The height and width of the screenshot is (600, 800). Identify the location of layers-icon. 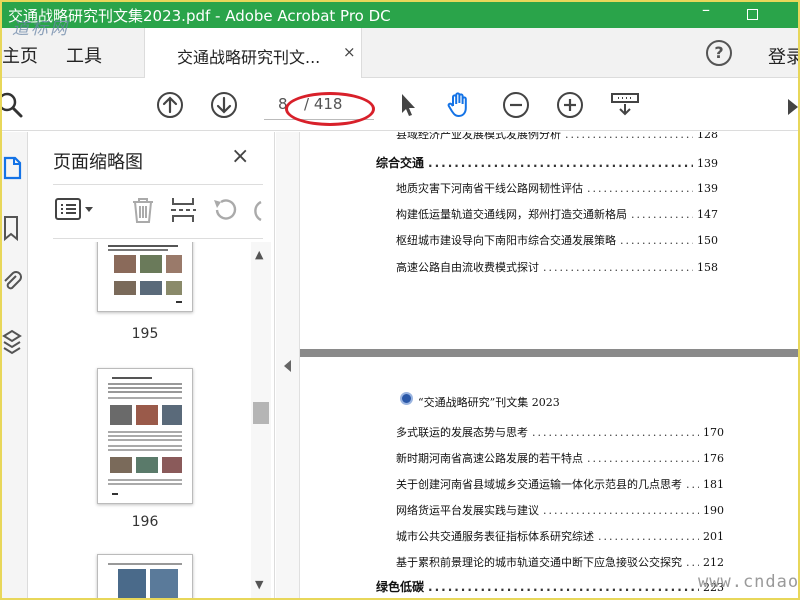
(12, 342).